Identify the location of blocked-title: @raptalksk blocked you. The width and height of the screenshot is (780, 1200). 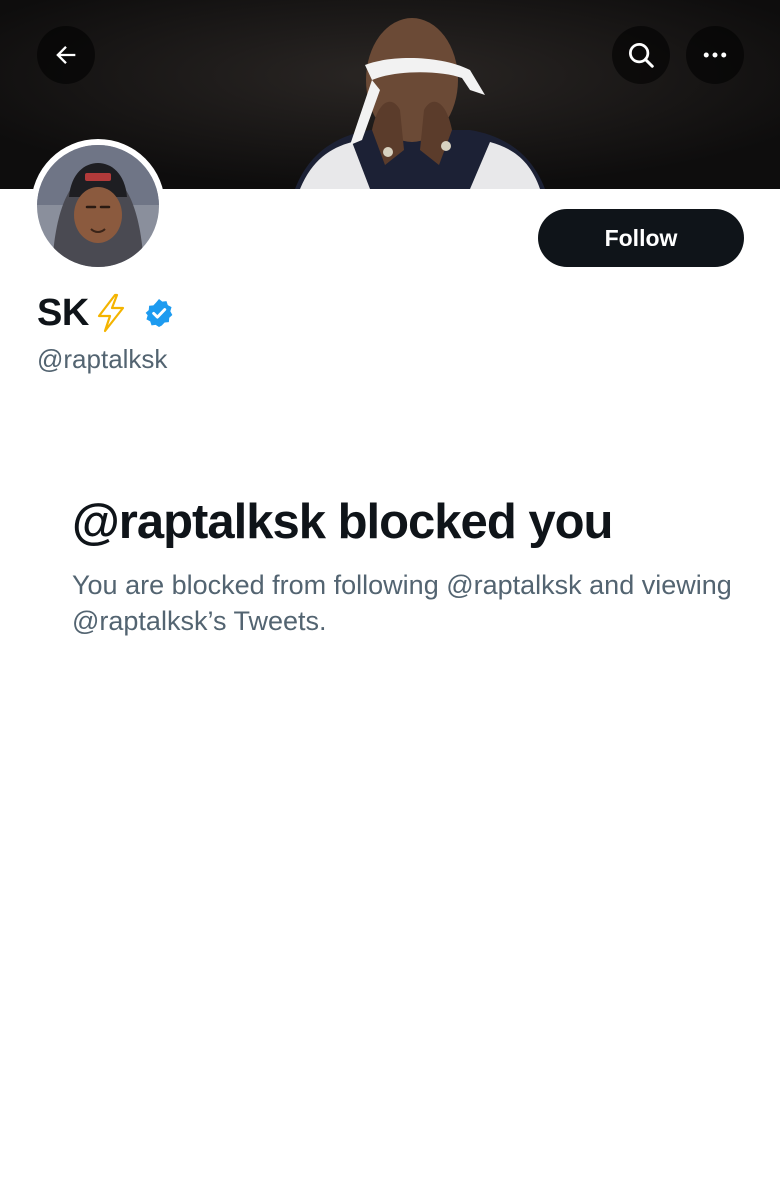
(342, 522).